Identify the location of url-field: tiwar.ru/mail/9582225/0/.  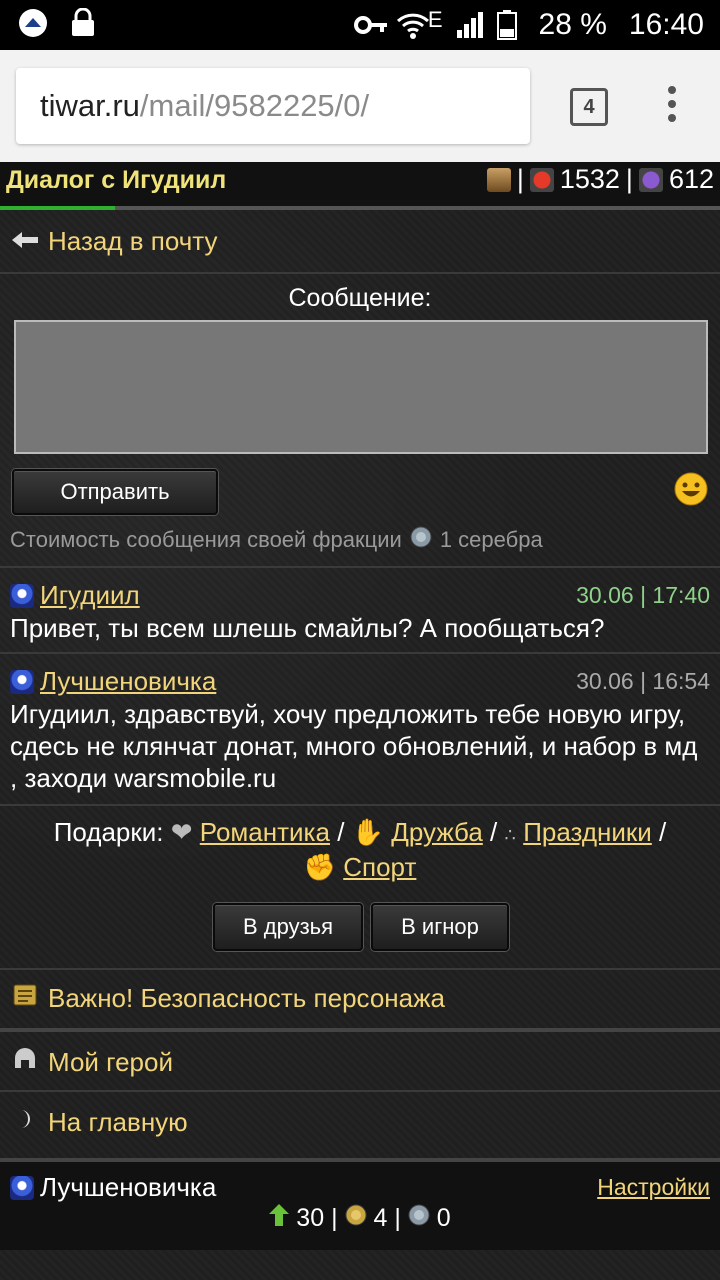
(273, 106).